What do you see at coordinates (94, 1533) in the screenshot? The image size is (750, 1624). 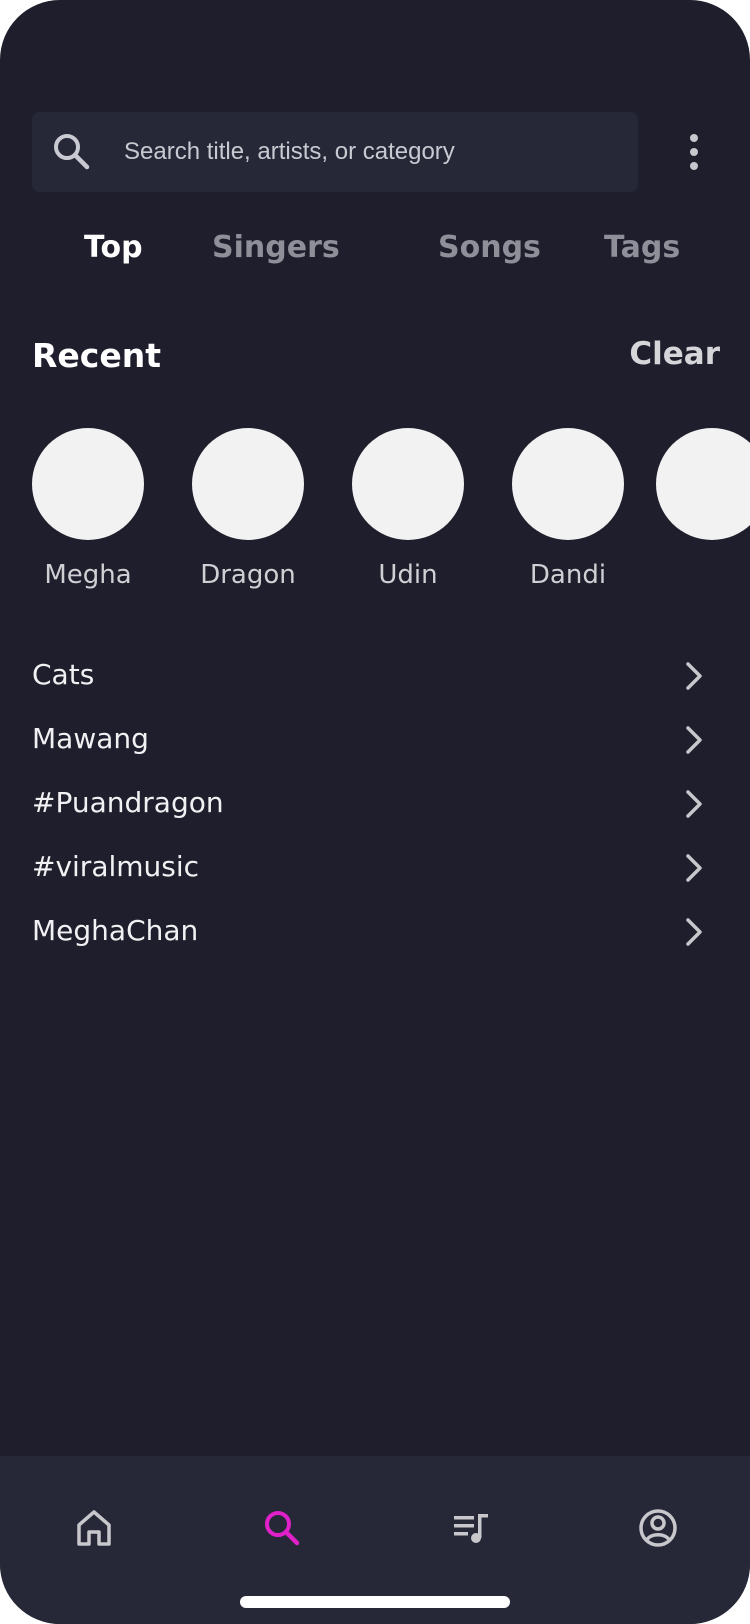 I see `home-icon` at bounding box center [94, 1533].